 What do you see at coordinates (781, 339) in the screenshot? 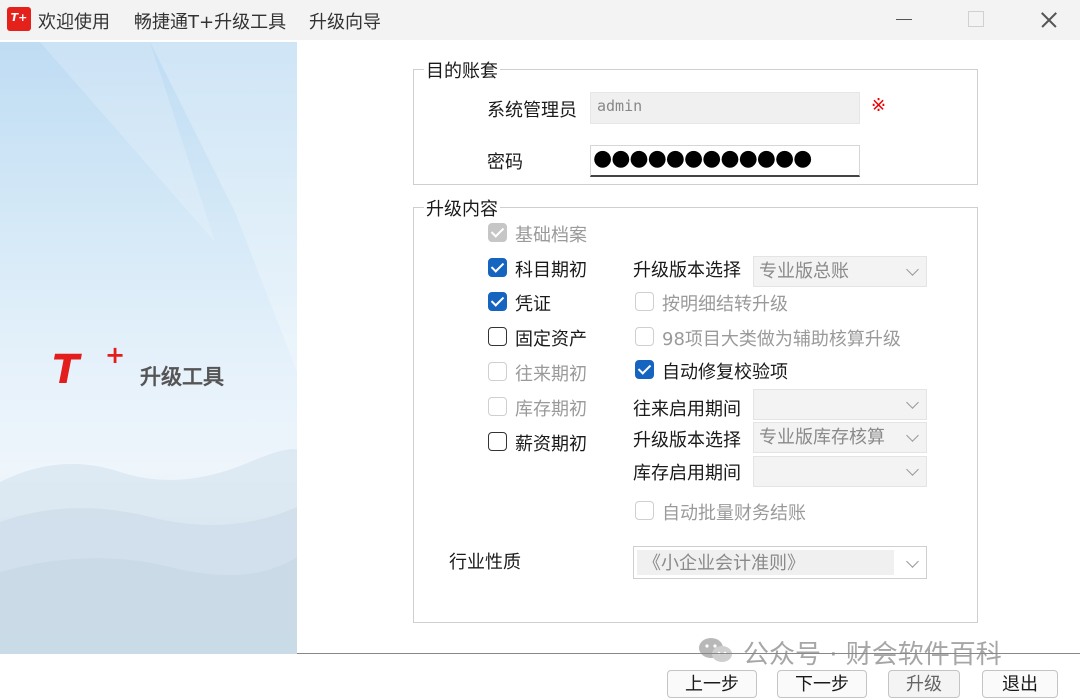
I see `label-item98-upgrade: 98项目大类做为辅助核算升级` at bounding box center [781, 339].